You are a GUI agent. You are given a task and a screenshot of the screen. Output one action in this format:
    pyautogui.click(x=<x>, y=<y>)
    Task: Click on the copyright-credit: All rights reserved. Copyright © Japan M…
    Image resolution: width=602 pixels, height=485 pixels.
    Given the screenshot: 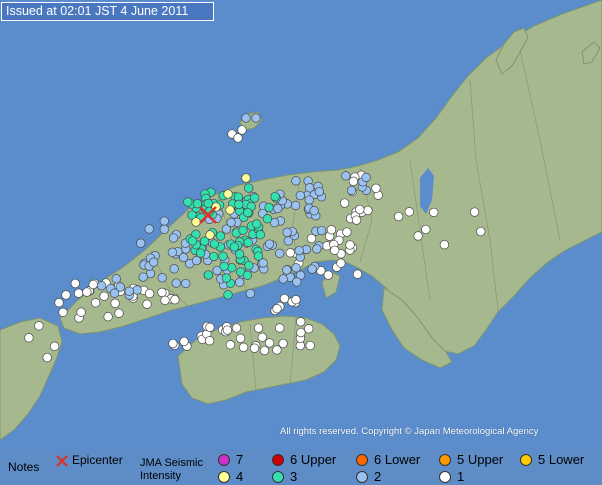 What is the action you would take?
    pyautogui.click(x=409, y=431)
    